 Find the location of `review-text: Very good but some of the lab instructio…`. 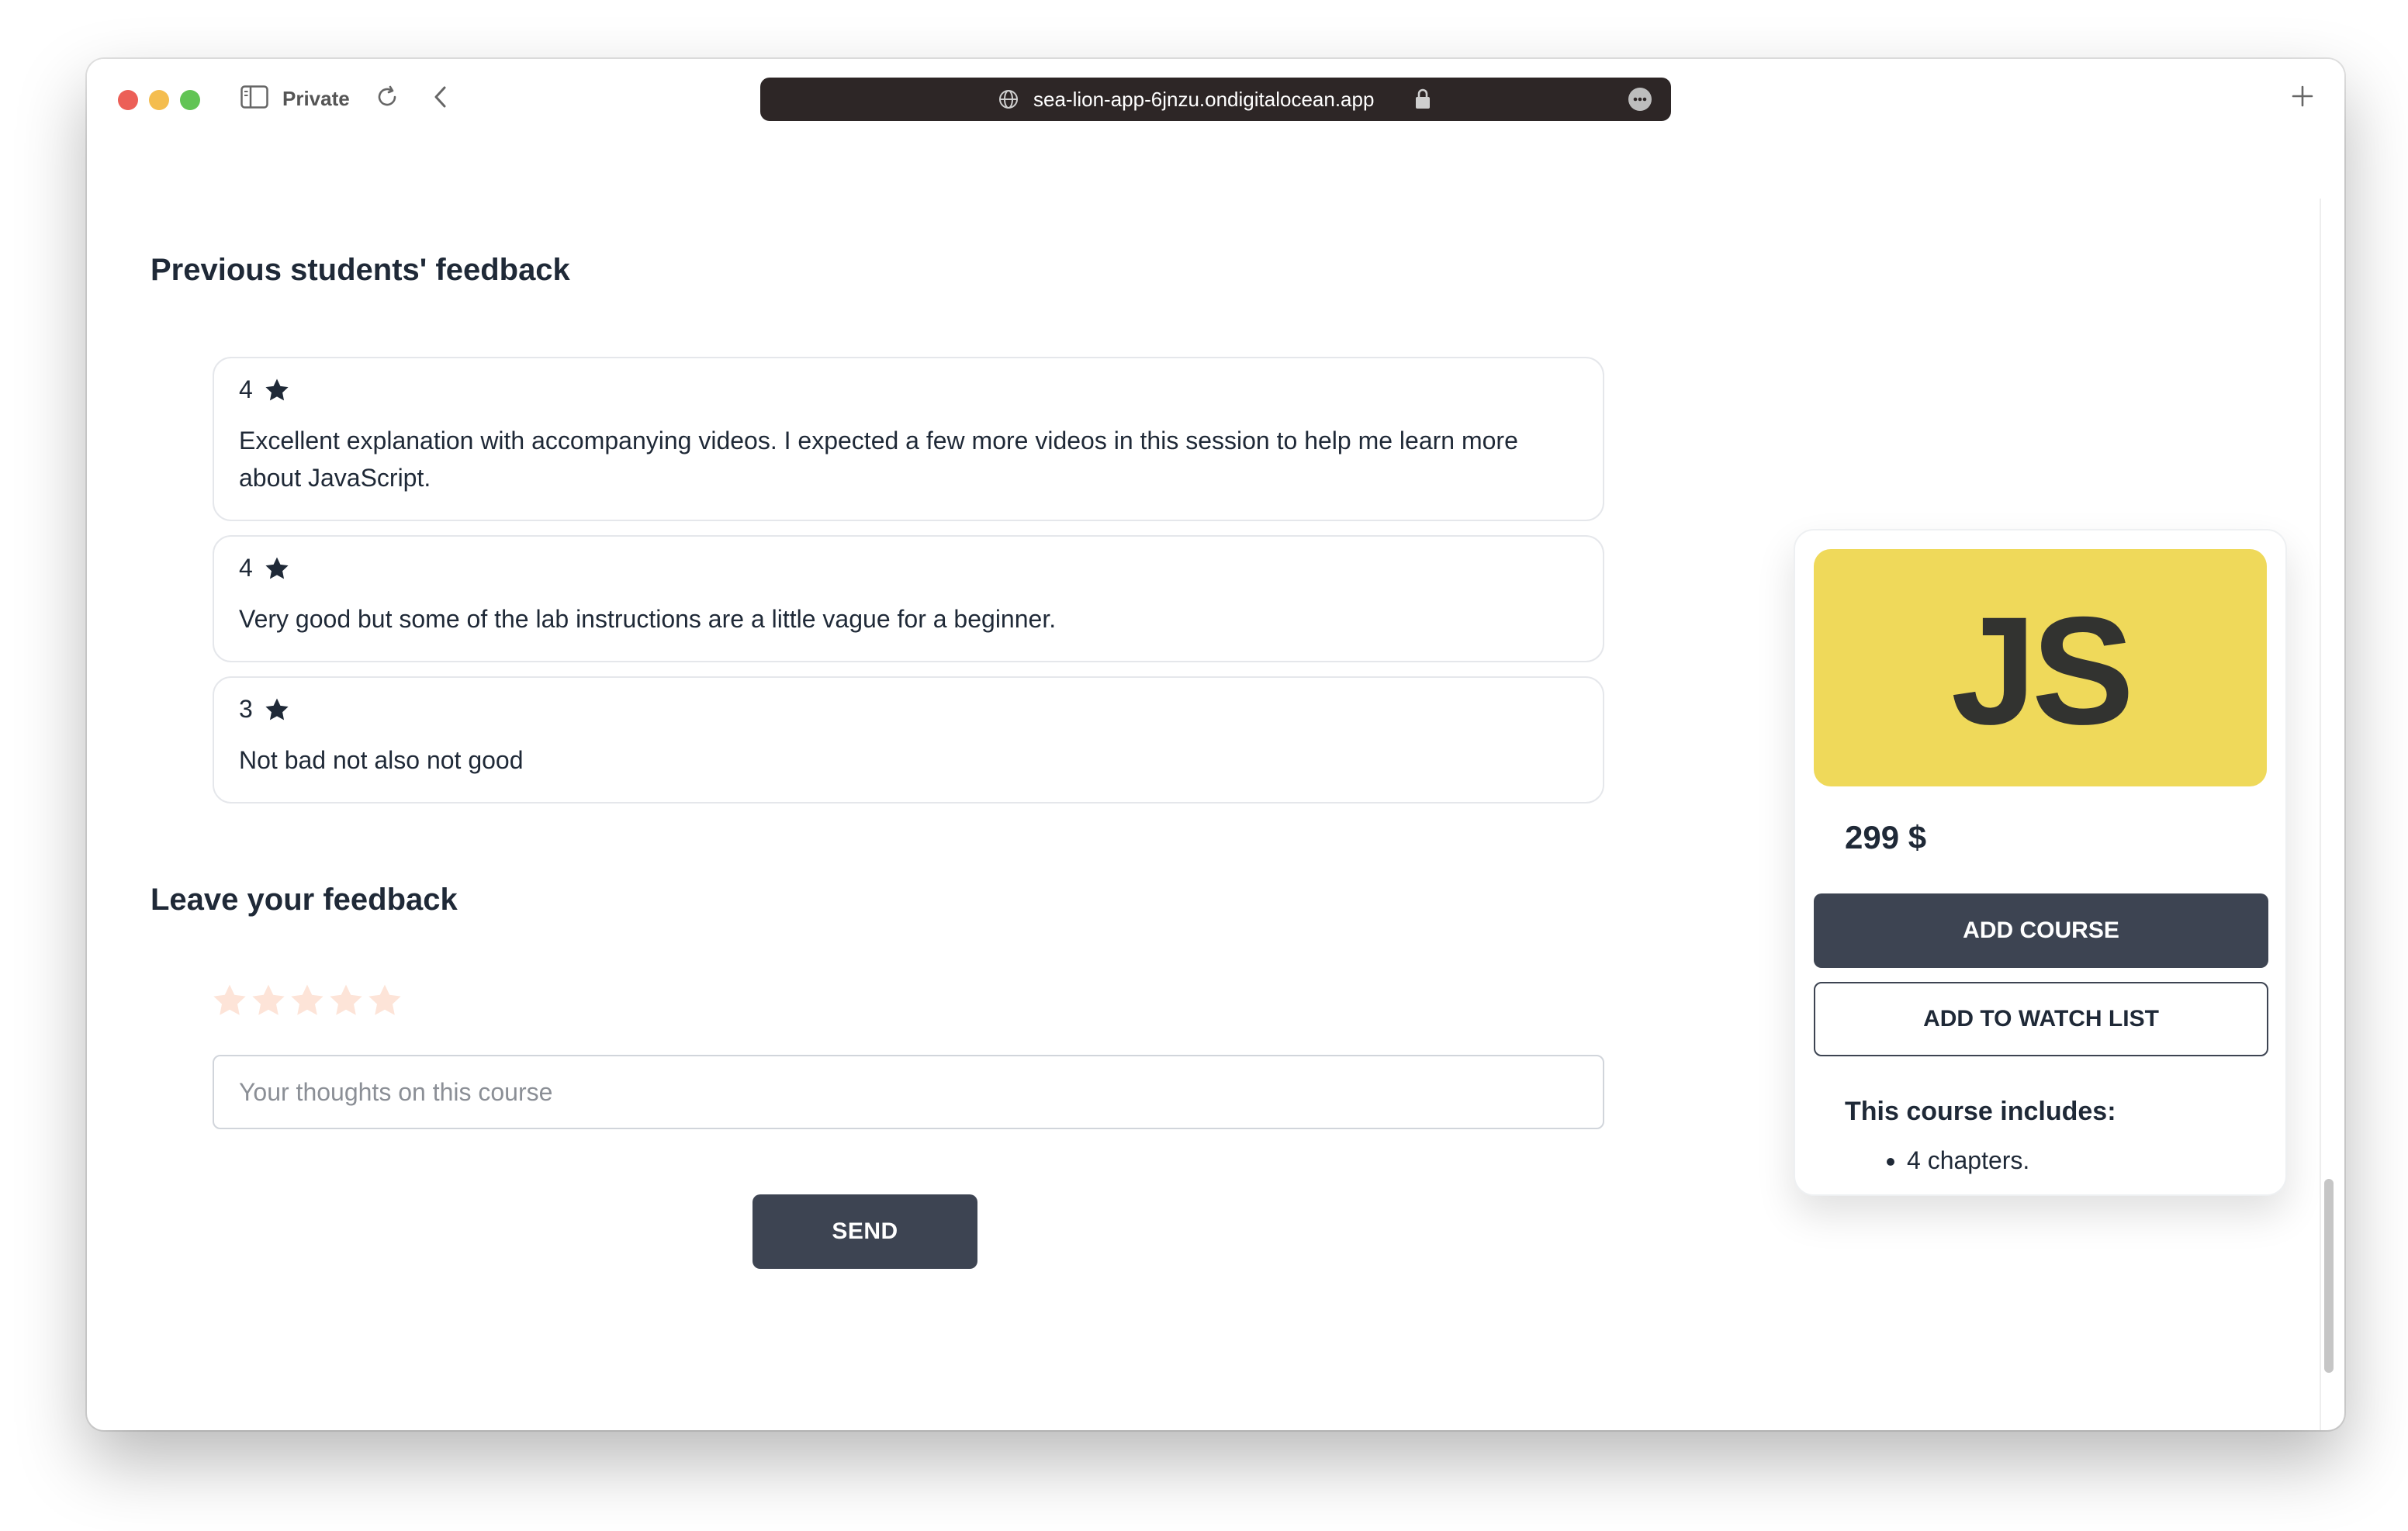

review-text: Very good but some of the lab instructio… is located at coordinates (648, 619).